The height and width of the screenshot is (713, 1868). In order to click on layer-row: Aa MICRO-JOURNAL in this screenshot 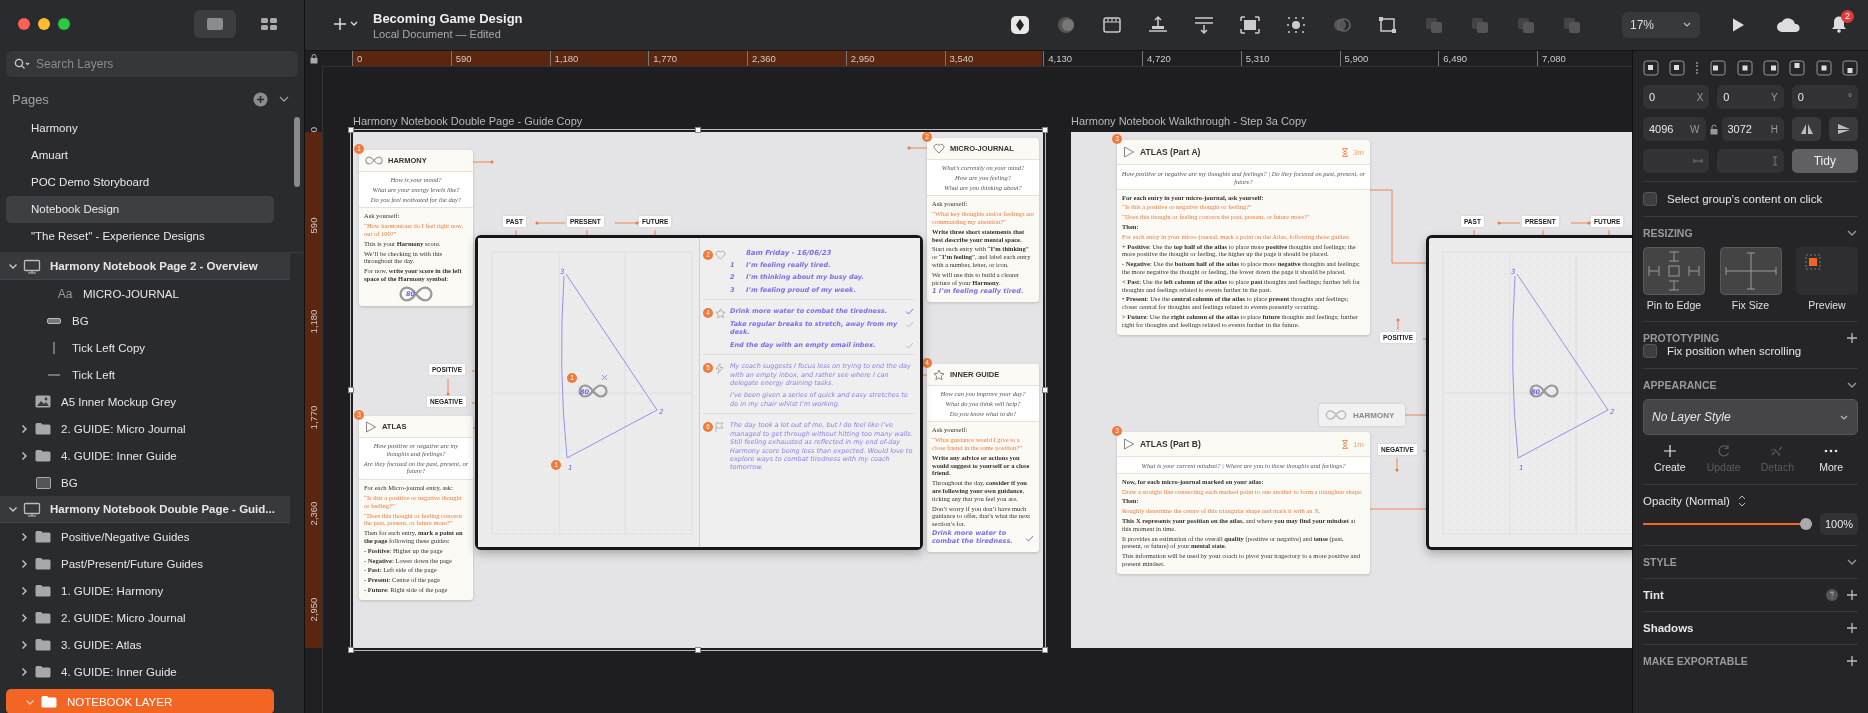, I will do `click(152, 293)`.